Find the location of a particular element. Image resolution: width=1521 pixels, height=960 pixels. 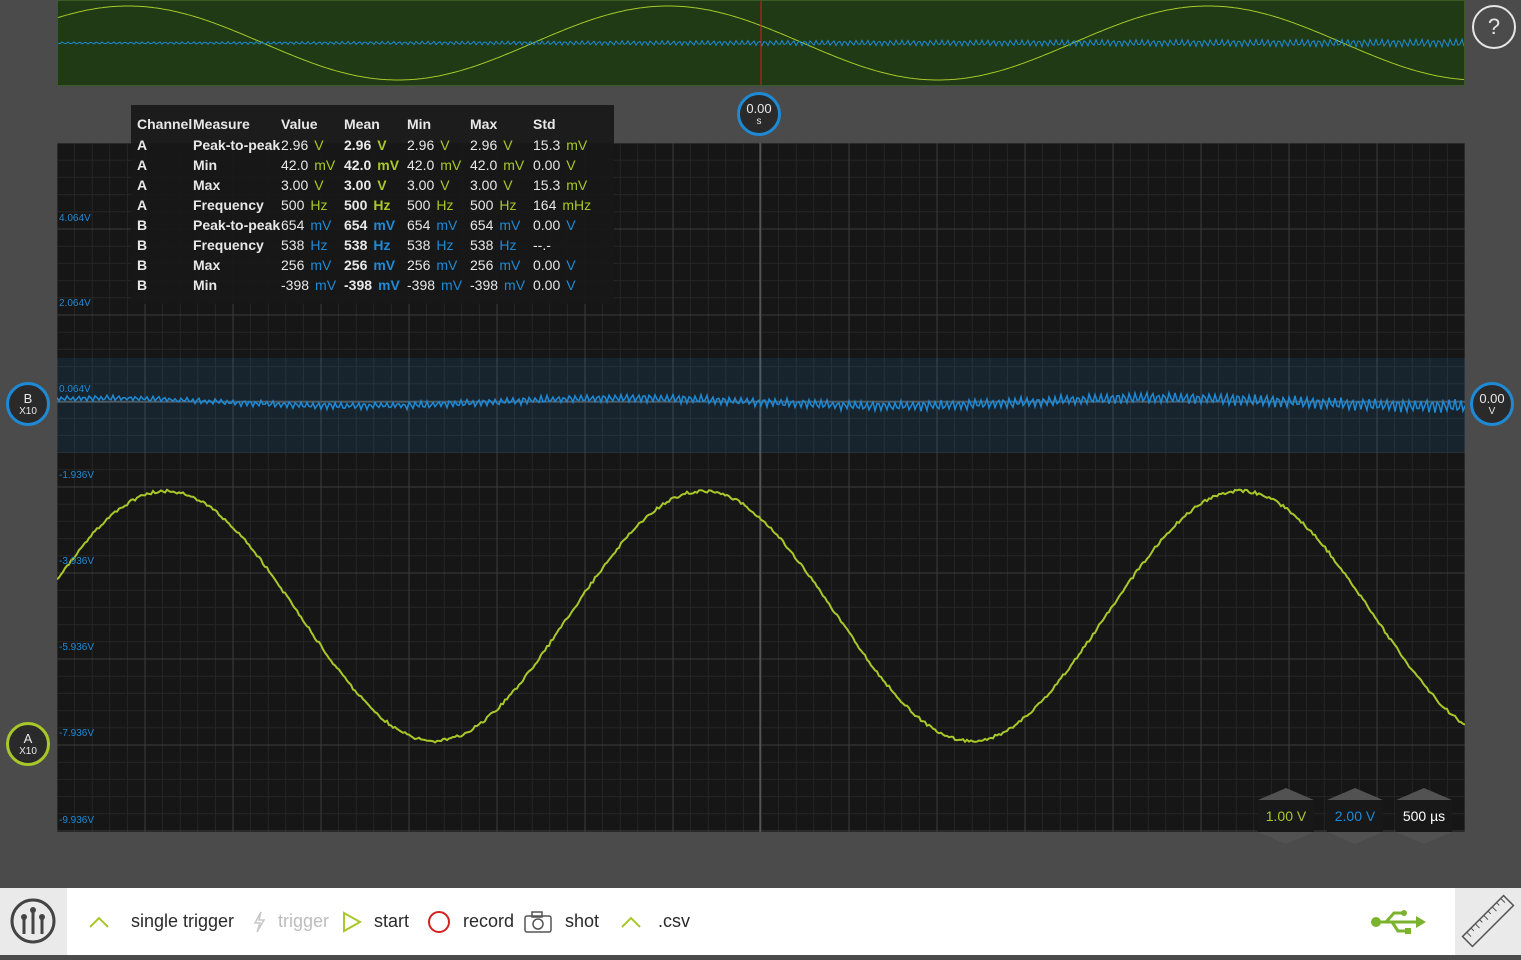

channel-b-marker: B X10 is located at coordinates (28, 404).